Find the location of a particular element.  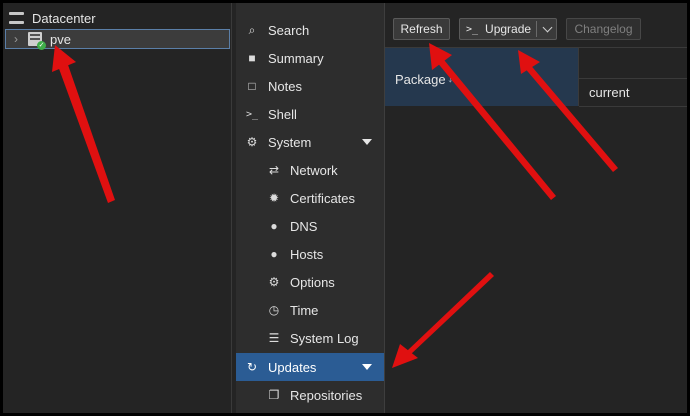

nav-item-summary: ■ Summary is located at coordinates (310, 58).